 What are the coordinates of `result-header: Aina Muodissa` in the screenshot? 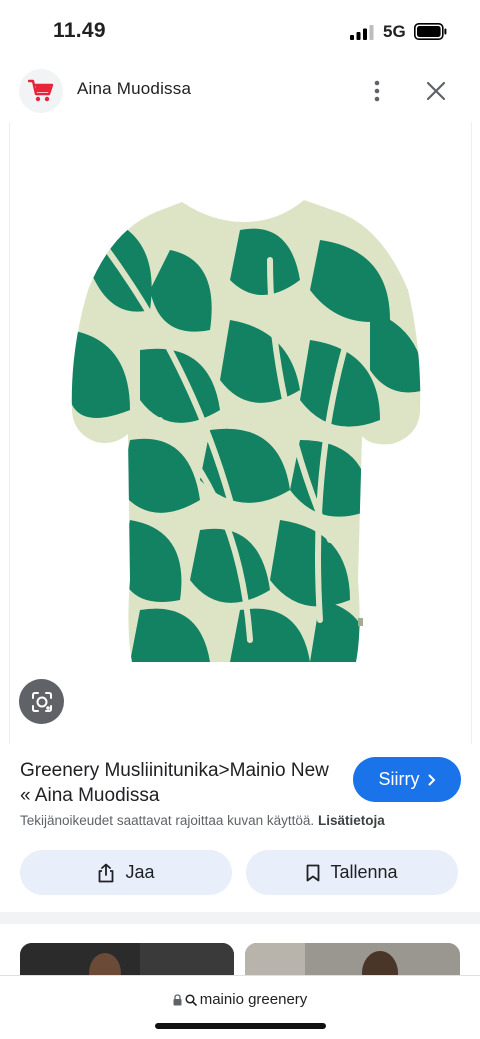 It's located at (240, 91).